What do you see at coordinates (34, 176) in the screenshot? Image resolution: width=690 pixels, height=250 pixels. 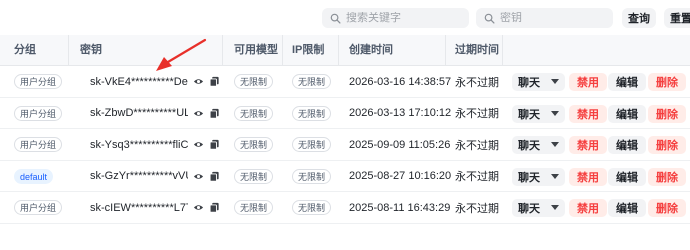 I see `group-tag: default` at bounding box center [34, 176].